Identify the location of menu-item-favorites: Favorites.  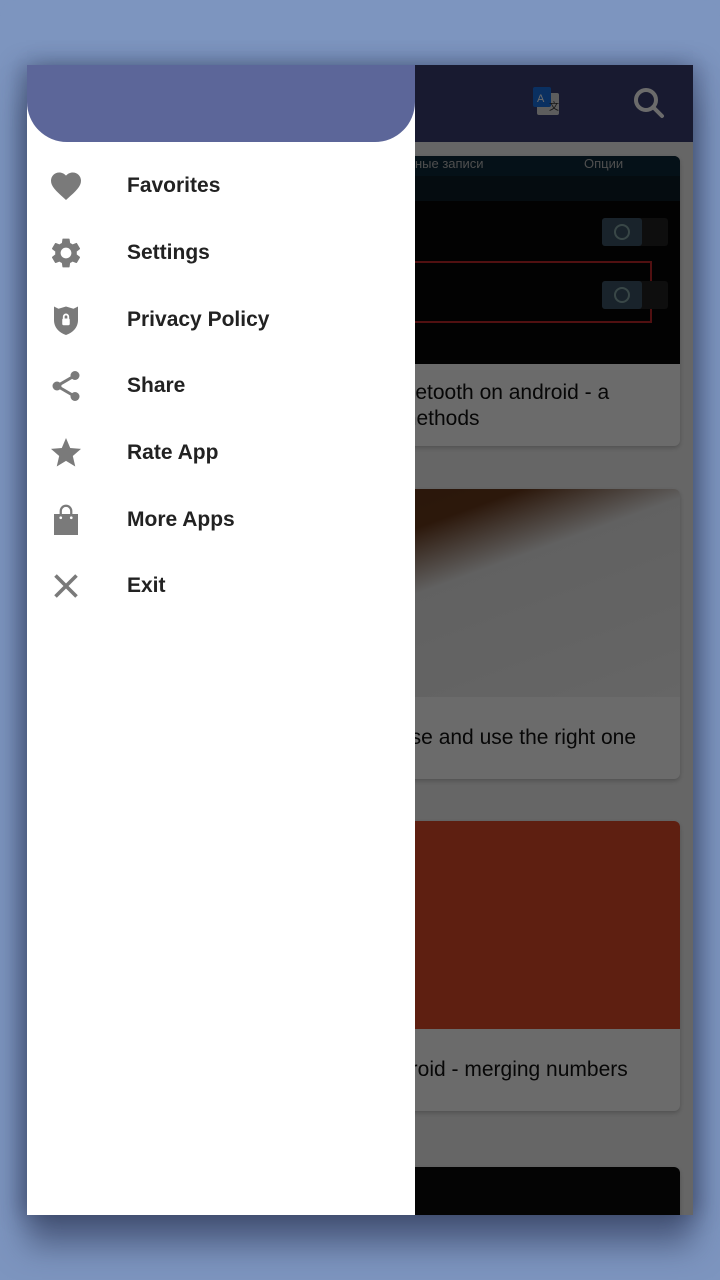
(221, 186).